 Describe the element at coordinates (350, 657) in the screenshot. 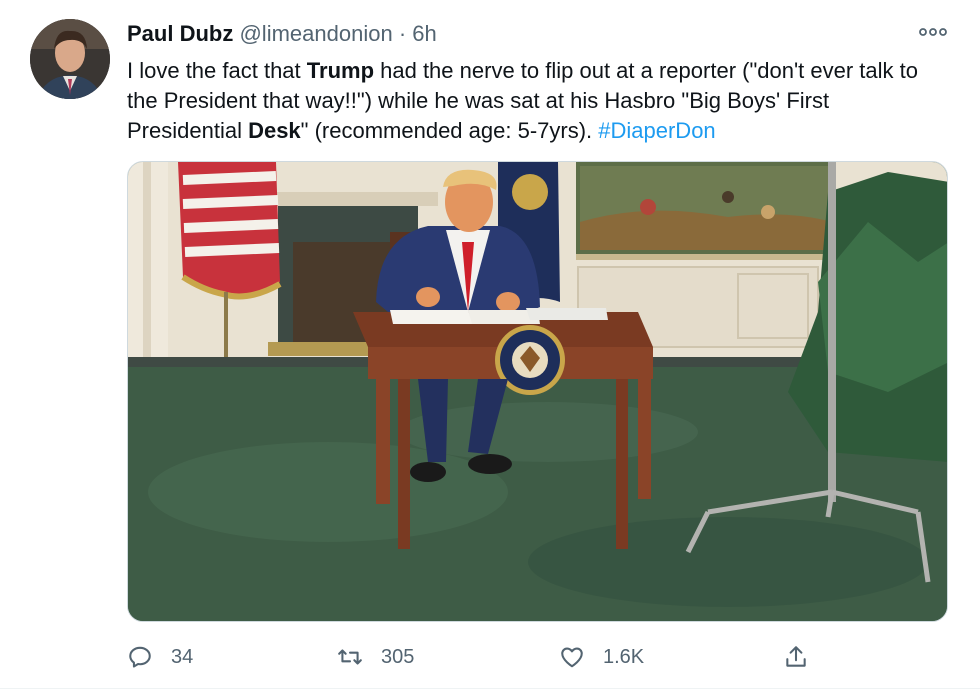

I see `retweet-icon` at that location.